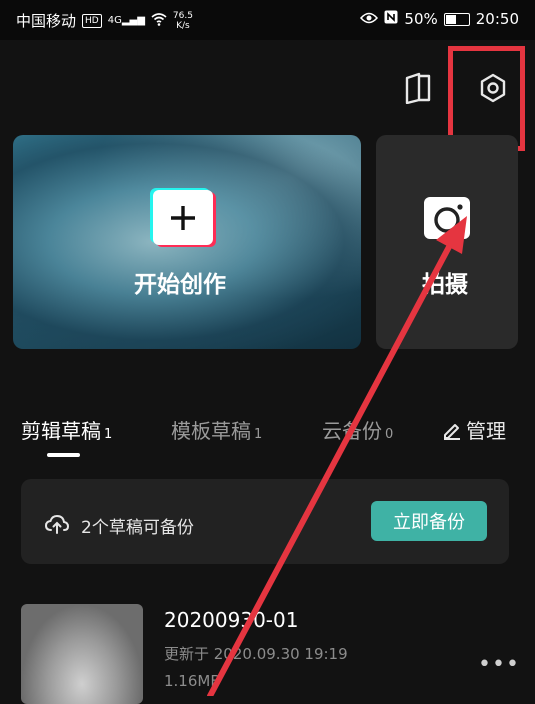 Image resolution: width=535 pixels, height=704 pixels. Describe the element at coordinates (447, 218) in the screenshot. I see `camera-icon` at that location.